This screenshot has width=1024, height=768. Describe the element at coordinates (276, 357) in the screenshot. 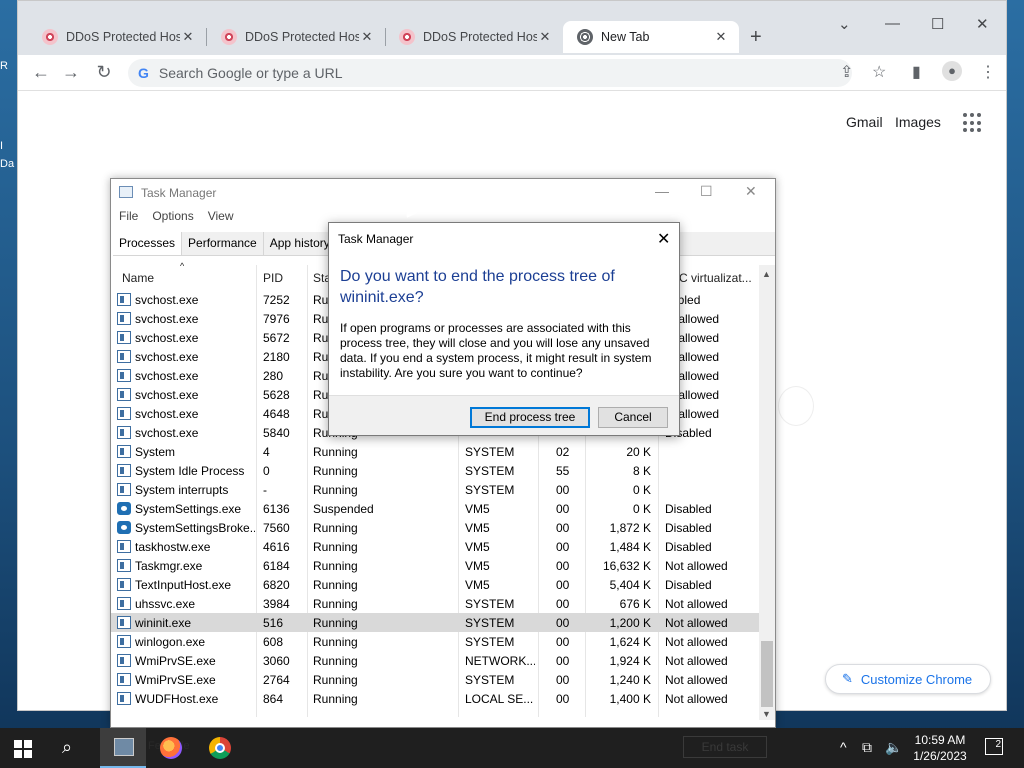

I see `process-pid: 2180` at that location.